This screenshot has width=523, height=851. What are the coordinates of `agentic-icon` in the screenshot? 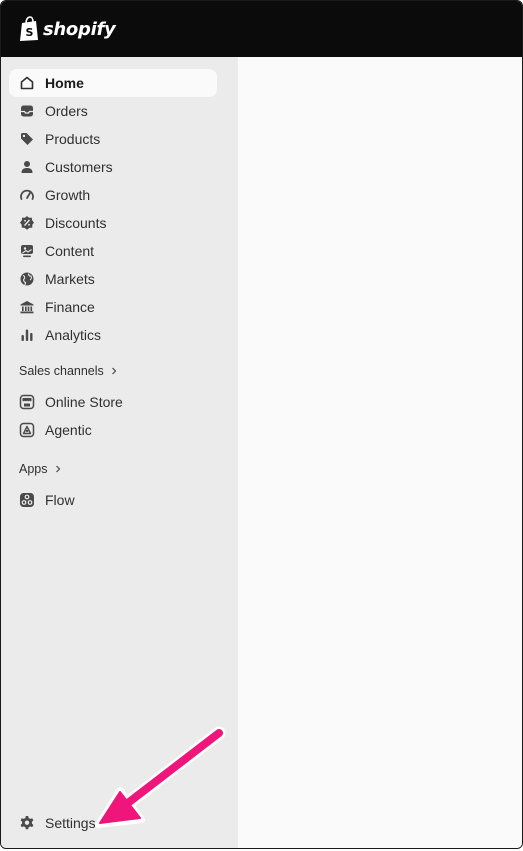 It's located at (27, 430).